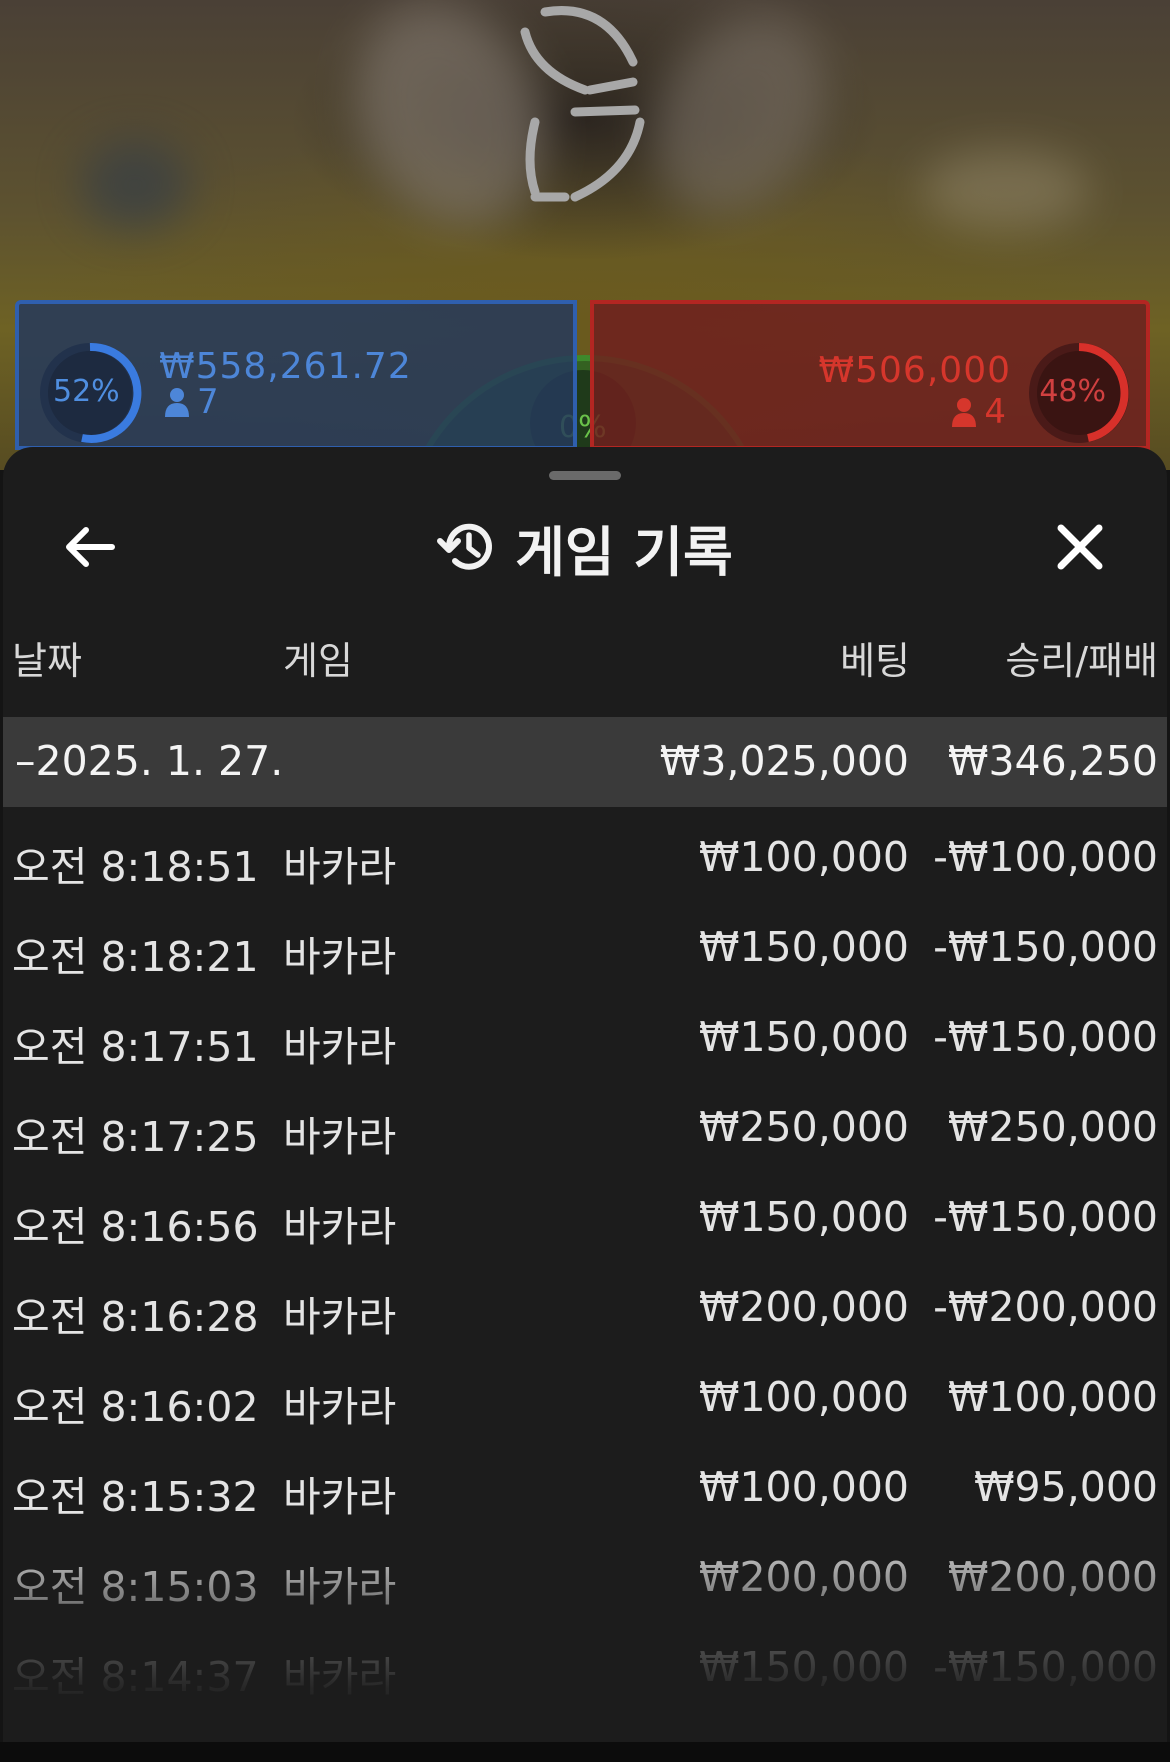 This screenshot has width=1170, height=1762. I want to click on player-bet-panel: 52% ₩558,261.72 7, so click(296, 375).